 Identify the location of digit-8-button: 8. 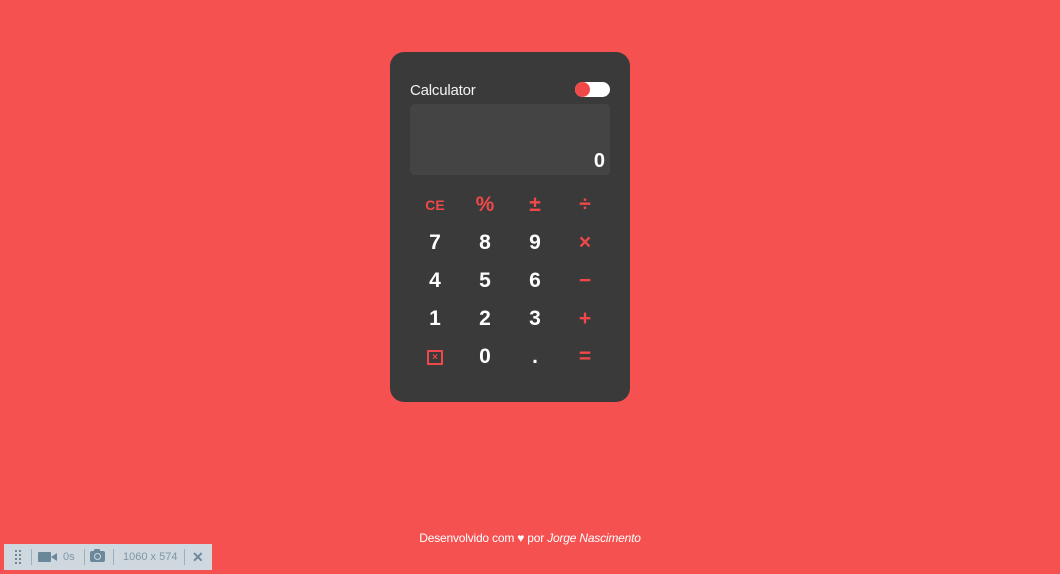
(485, 243).